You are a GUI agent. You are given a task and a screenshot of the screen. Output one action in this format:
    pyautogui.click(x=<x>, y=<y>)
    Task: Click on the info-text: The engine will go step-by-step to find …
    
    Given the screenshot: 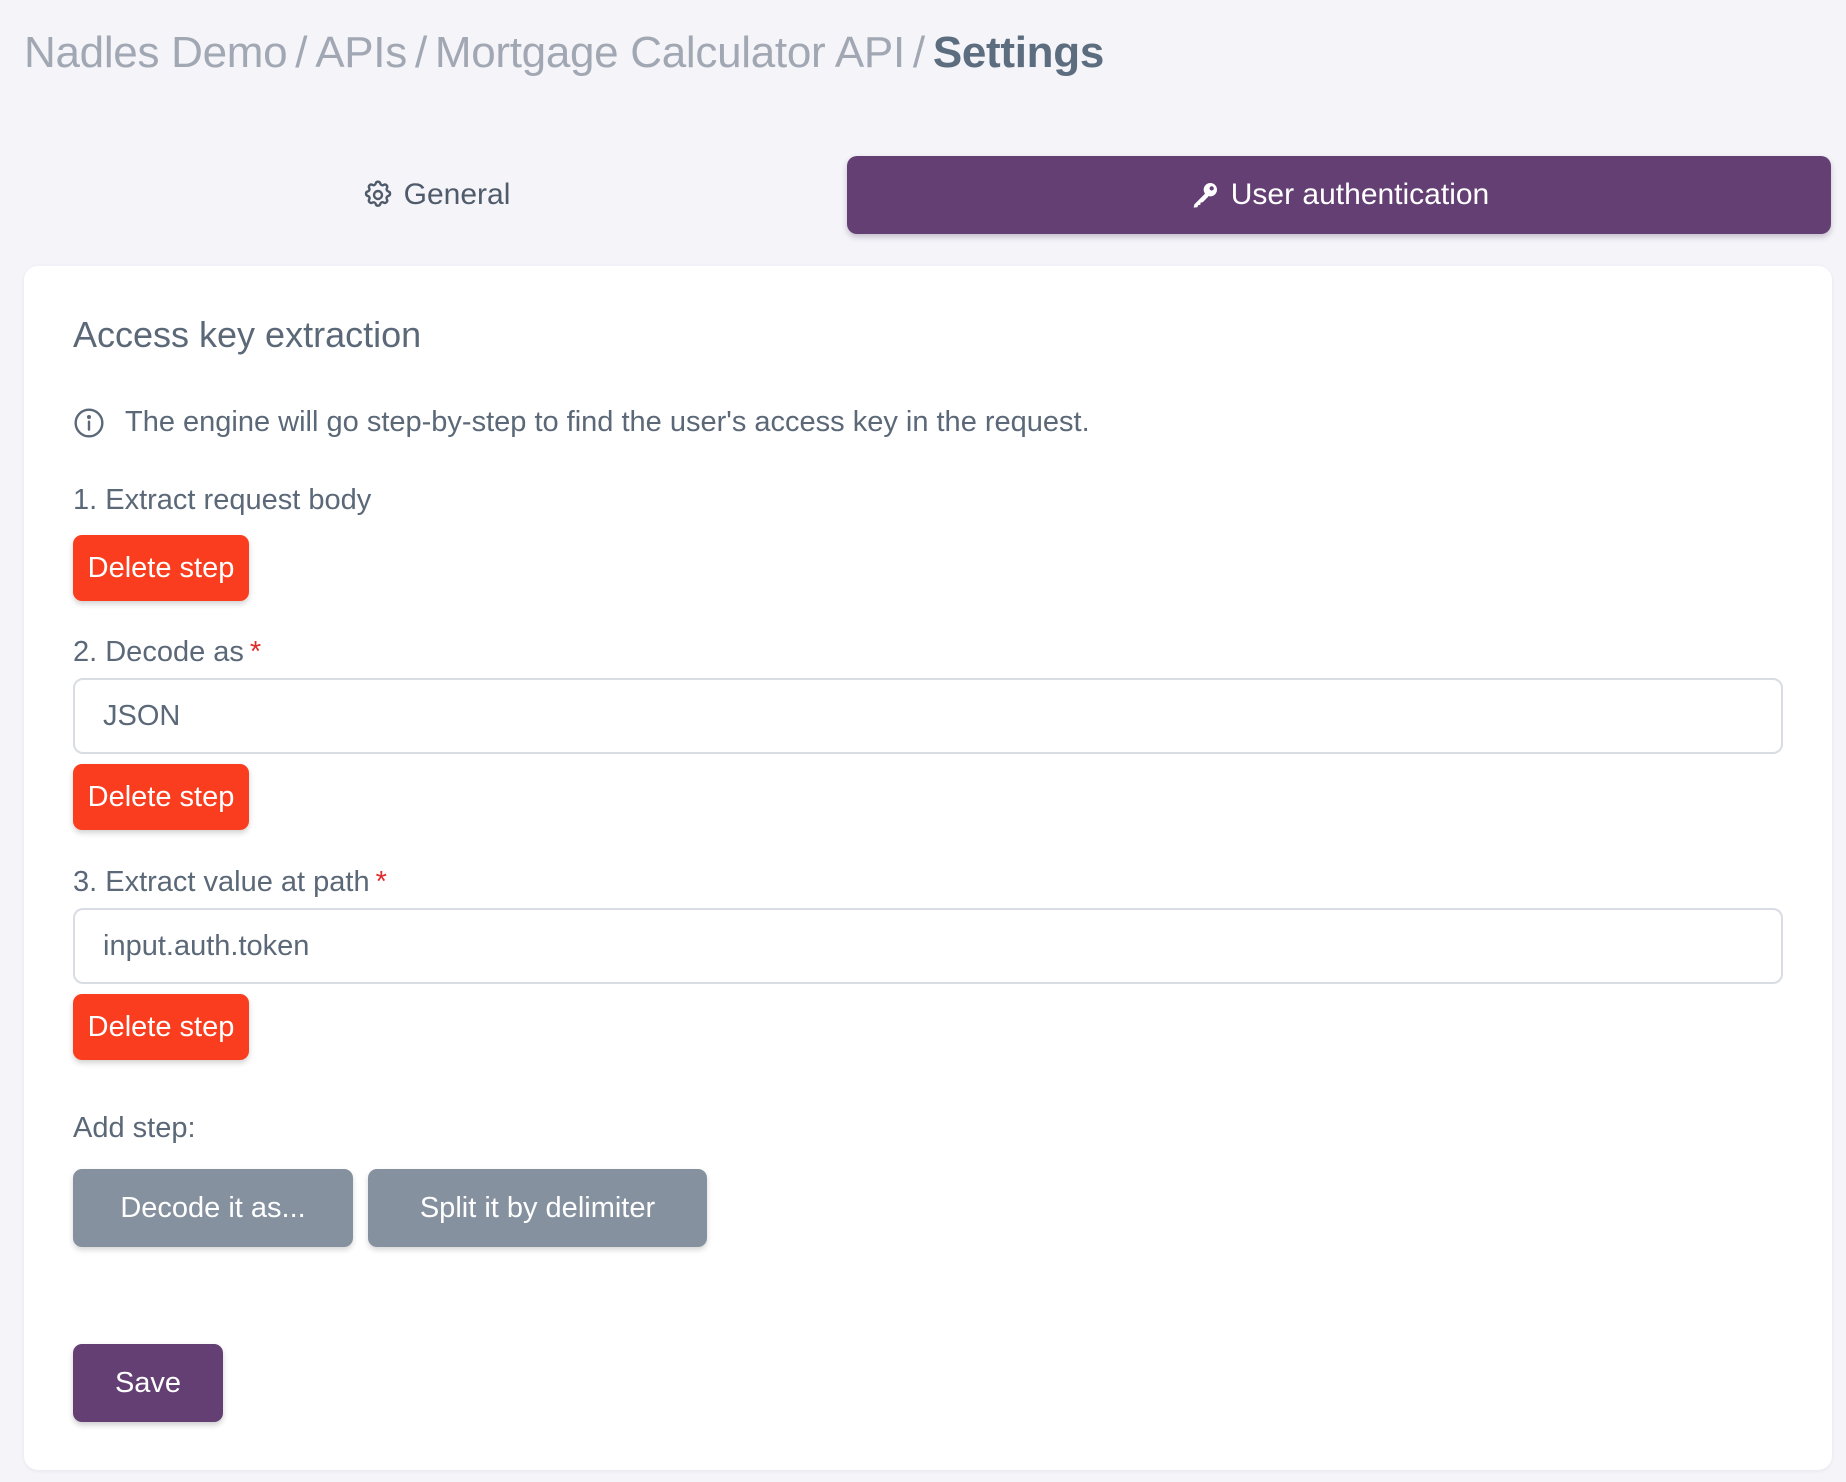 What is the action you would take?
    pyautogui.click(x=607, y=422)
    